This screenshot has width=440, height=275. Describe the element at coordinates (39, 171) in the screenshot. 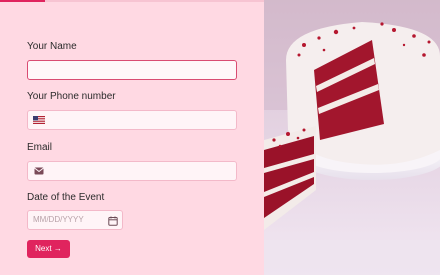

I see `envelope-icon` at that location.